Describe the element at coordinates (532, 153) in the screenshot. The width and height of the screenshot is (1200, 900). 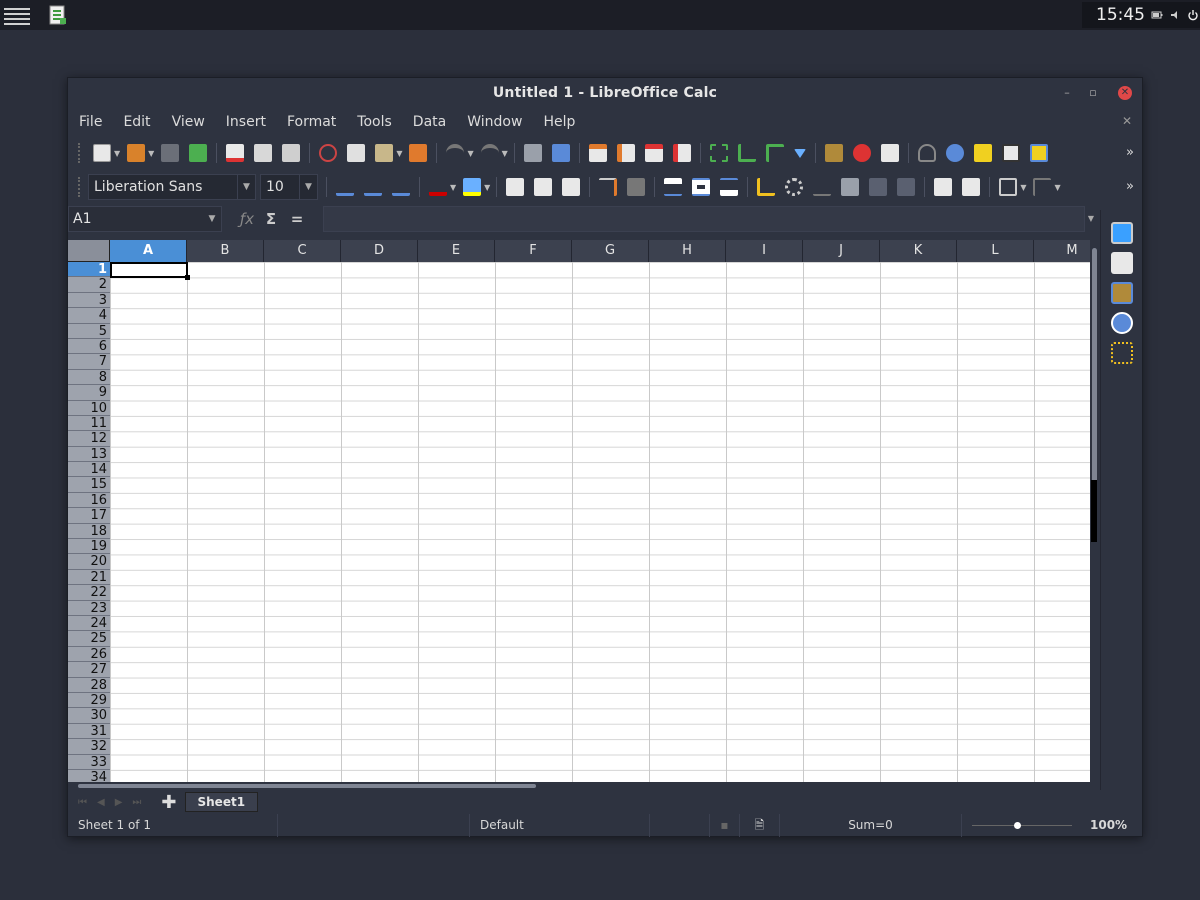
I see `find-replace-icon` at that location.